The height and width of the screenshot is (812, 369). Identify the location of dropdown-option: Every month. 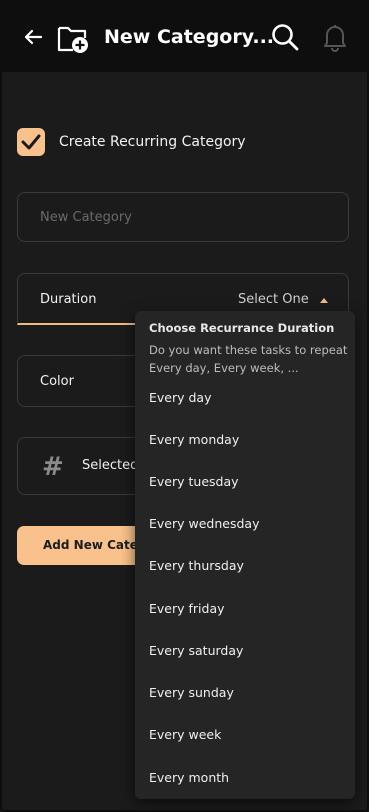
(189, 777).